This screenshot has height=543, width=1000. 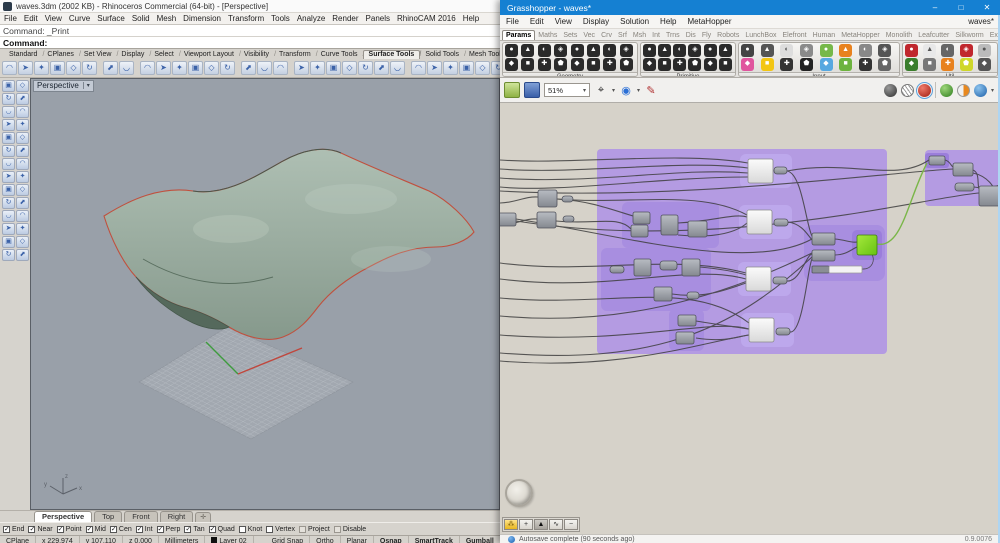 I want to click on palette-tool-icon: ✦, so click(x=22, y=177).